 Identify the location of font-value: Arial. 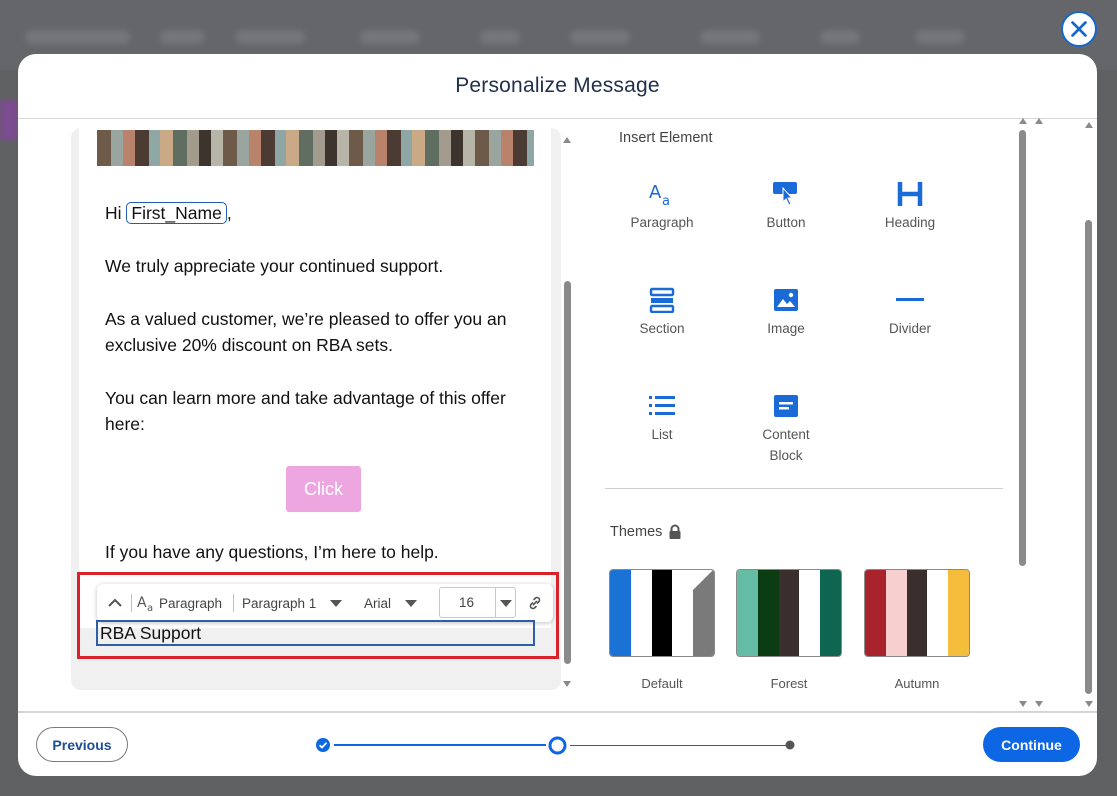
(378, 603).